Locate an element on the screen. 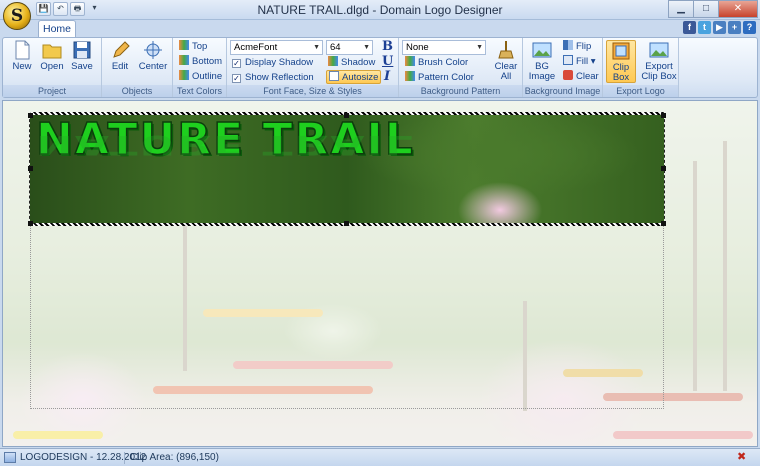 The image size is (760, 466). outline-color-button: Outline is located at coordinates (200, 77).